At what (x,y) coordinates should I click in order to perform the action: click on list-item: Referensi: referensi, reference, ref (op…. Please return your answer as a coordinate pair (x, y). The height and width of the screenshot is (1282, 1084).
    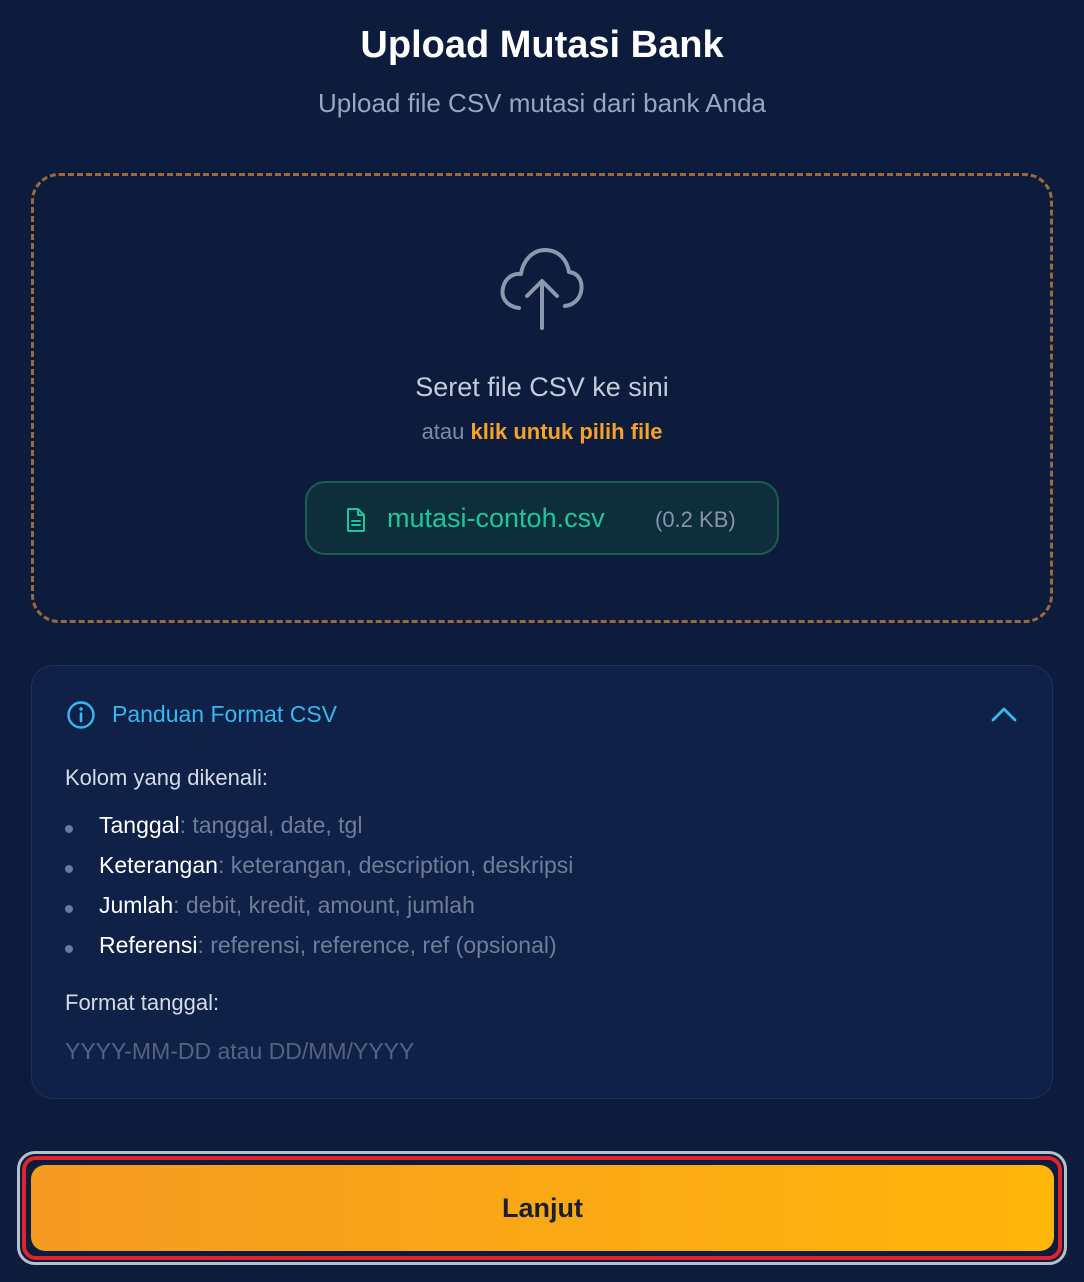
    Looking at the image, I should click on (319, 952).